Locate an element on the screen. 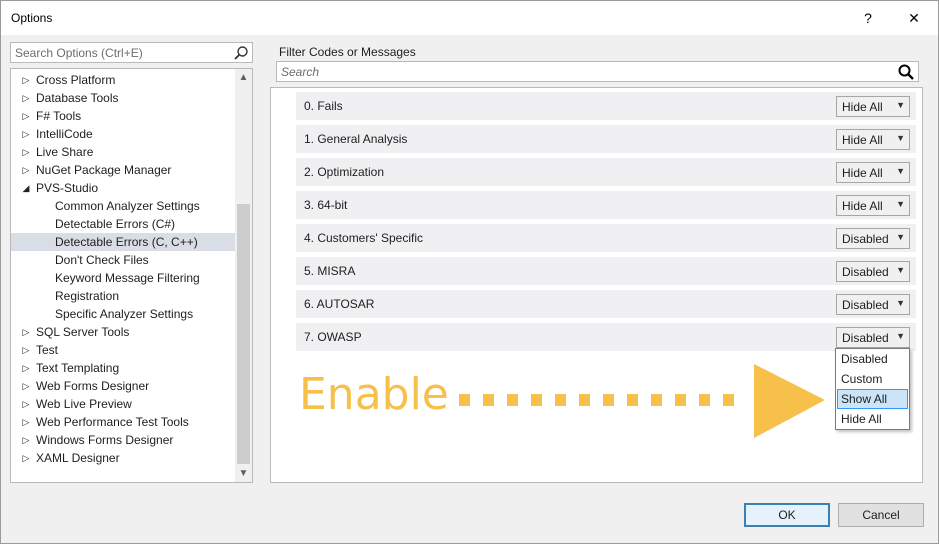  tree-item: ▷ Database Tools is located at coordinates (123, 98).